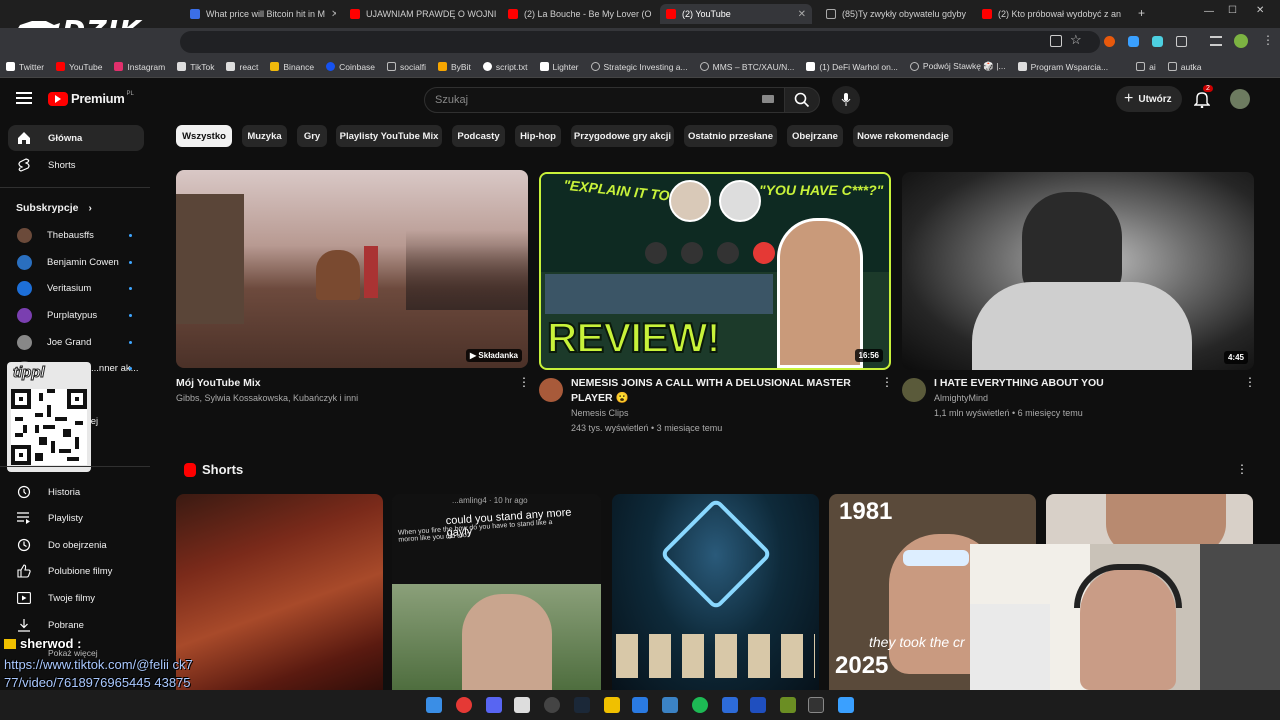  I want to click on video-title: I HATE EVERYTHING ABOUT YOU, so click(1081, 383).